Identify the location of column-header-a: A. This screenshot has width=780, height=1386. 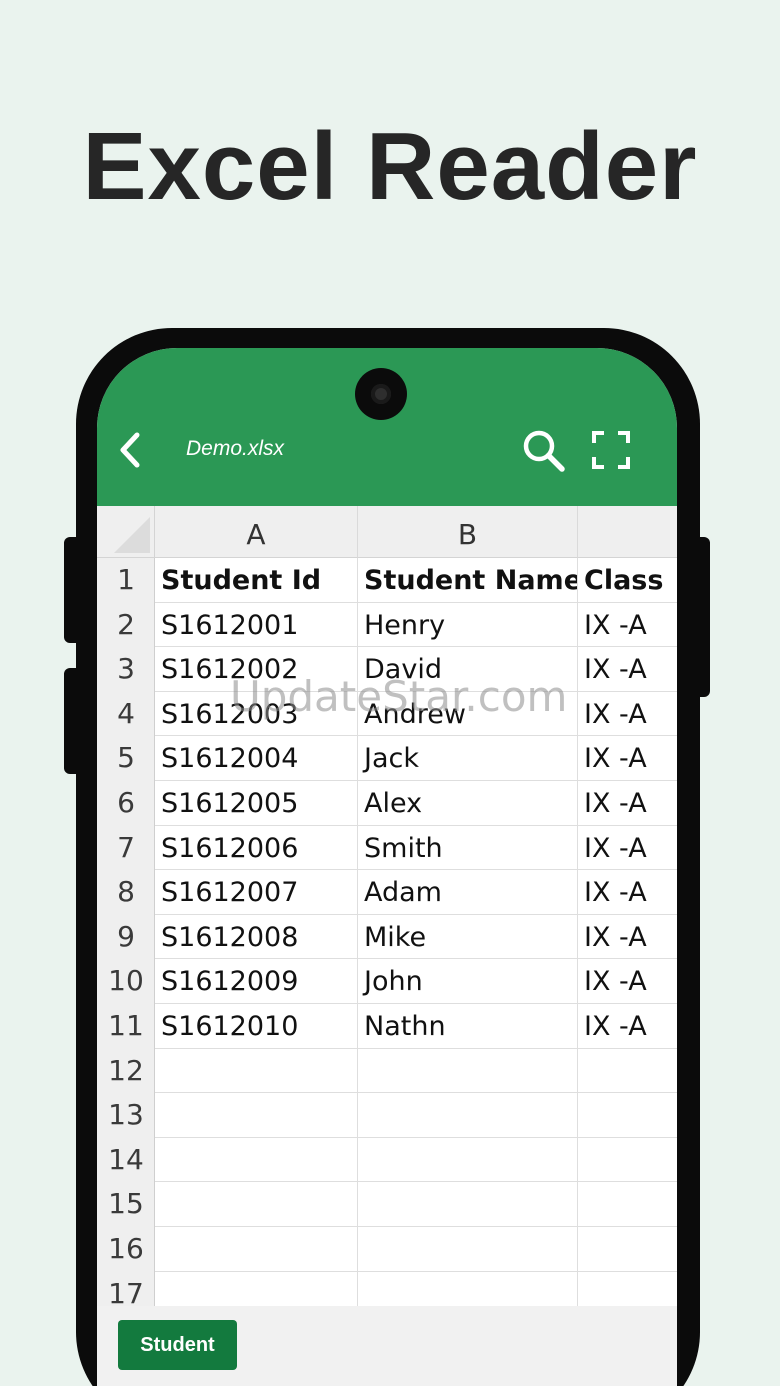
(256, 532).